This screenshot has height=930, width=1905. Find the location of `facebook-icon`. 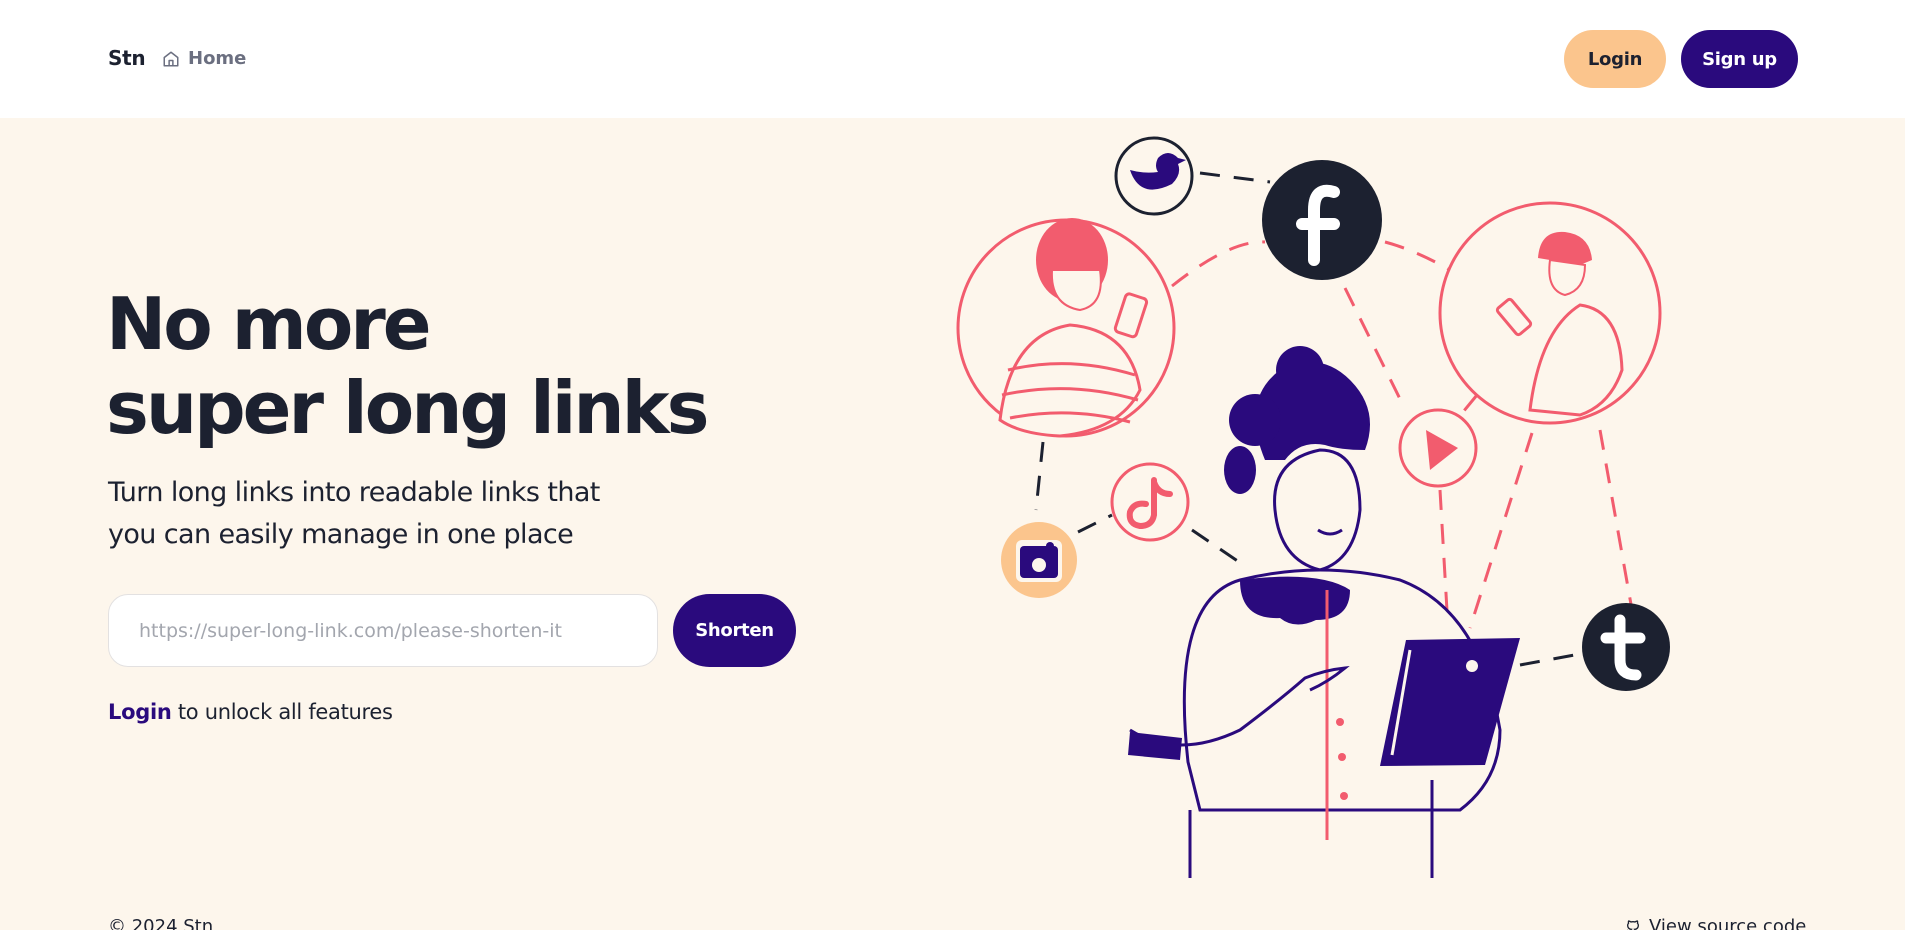

facebook-icon is located at coordinates (1322, 220).